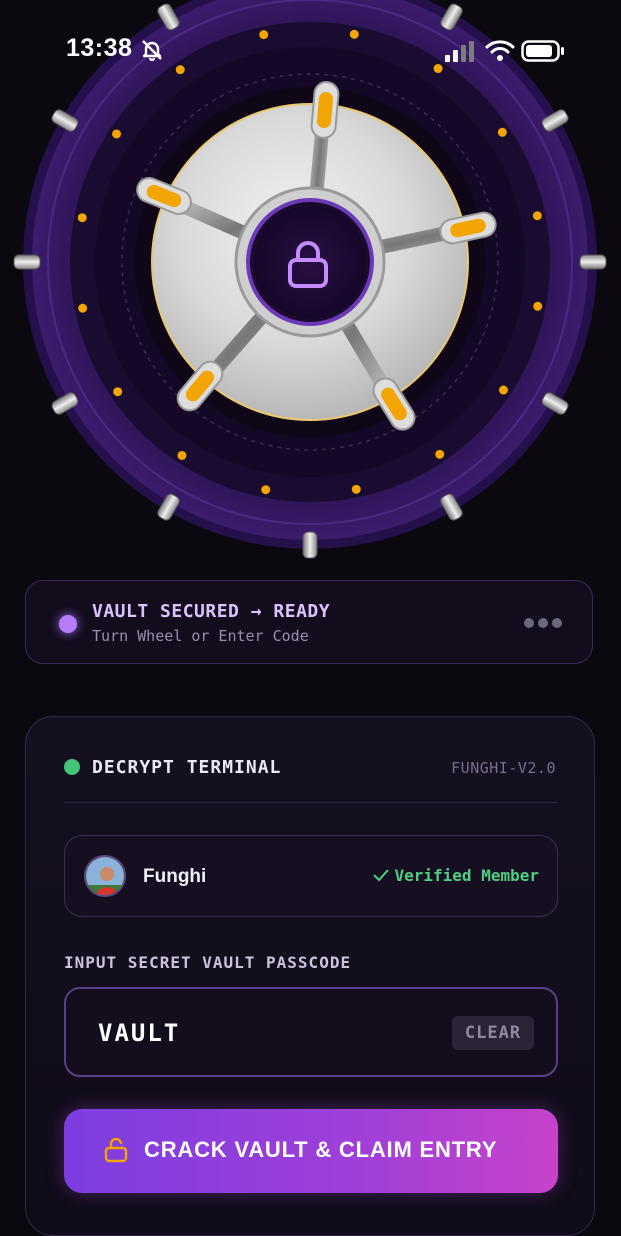 This screenshot has width=621, height=1236. What do you see at coordinates (105, 876) in the screenshot?
I see `avatar` at bounding box center [105, 876].